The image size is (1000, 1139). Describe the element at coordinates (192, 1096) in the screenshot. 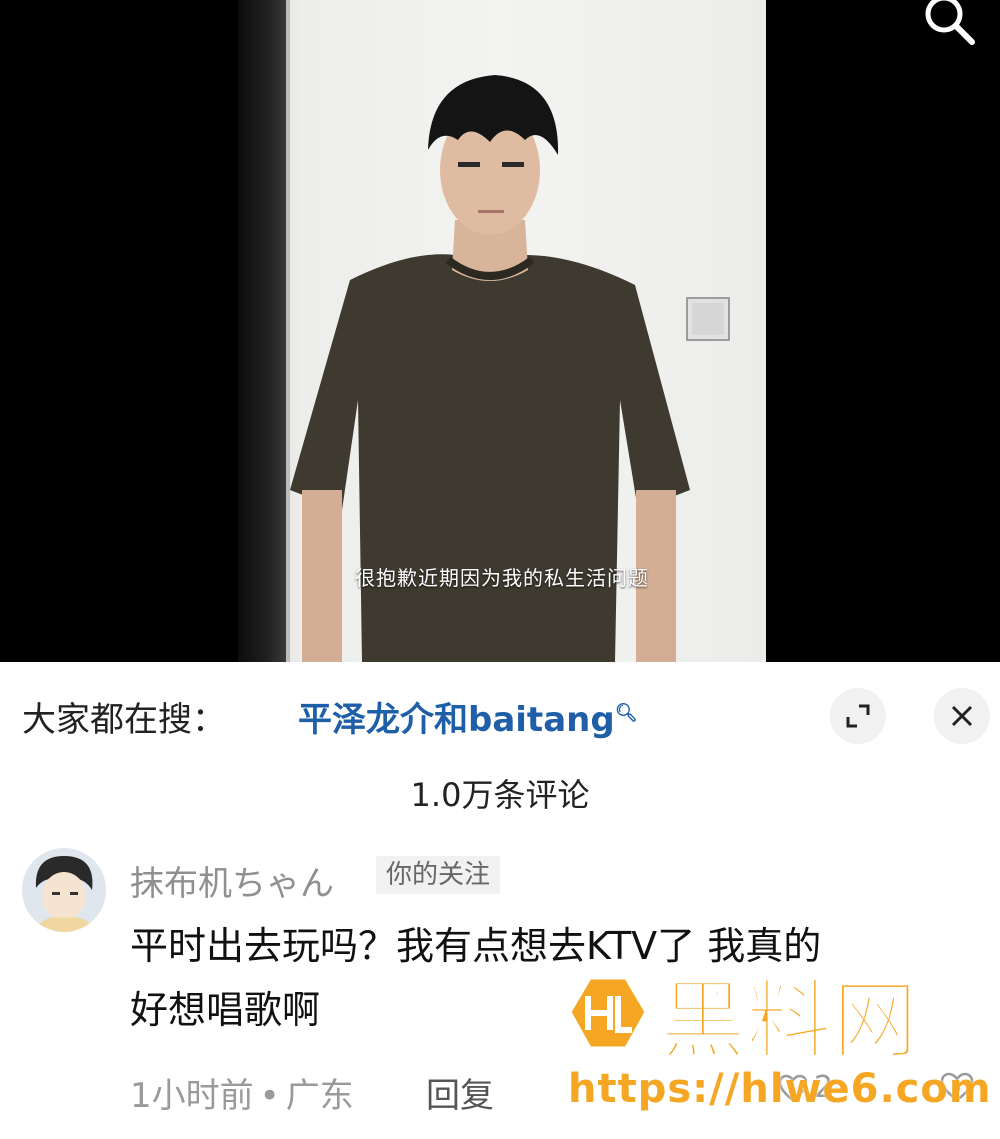

I see `comment-time: 1小时前` at that location.